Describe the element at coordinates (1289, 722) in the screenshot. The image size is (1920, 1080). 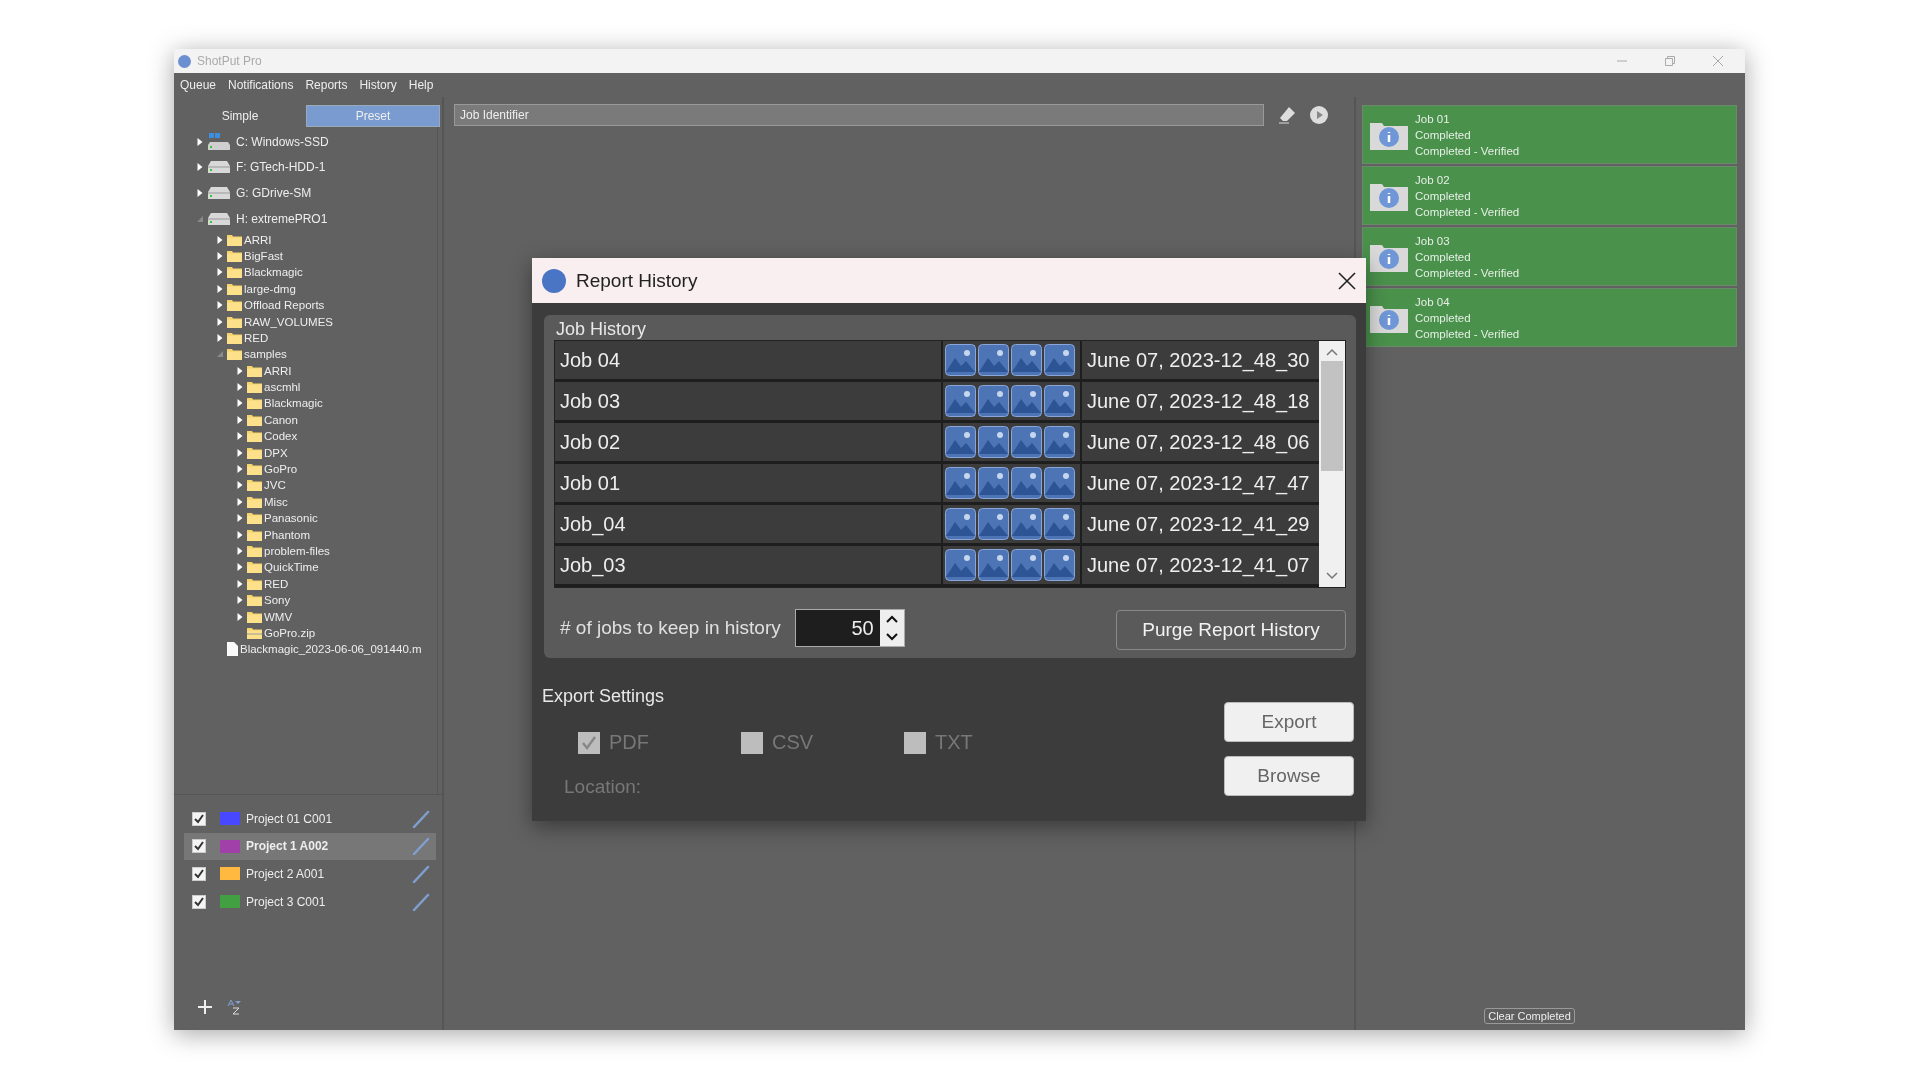
I see `export-button: Export` at that location.